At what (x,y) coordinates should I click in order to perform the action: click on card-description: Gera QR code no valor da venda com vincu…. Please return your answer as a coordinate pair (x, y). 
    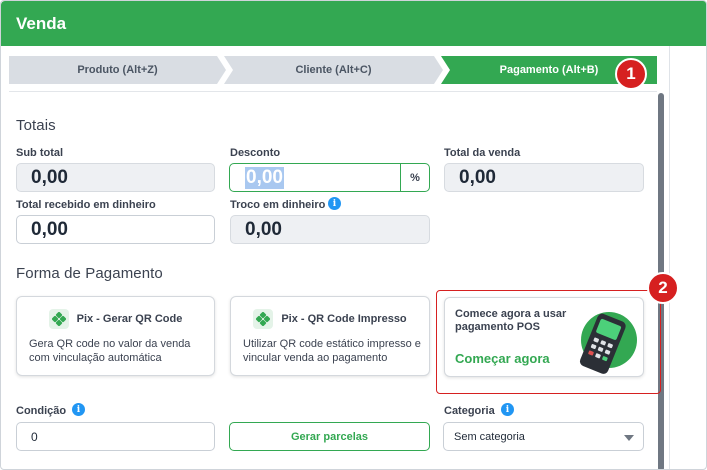
    Looking at the image, I should click on (110, 351).